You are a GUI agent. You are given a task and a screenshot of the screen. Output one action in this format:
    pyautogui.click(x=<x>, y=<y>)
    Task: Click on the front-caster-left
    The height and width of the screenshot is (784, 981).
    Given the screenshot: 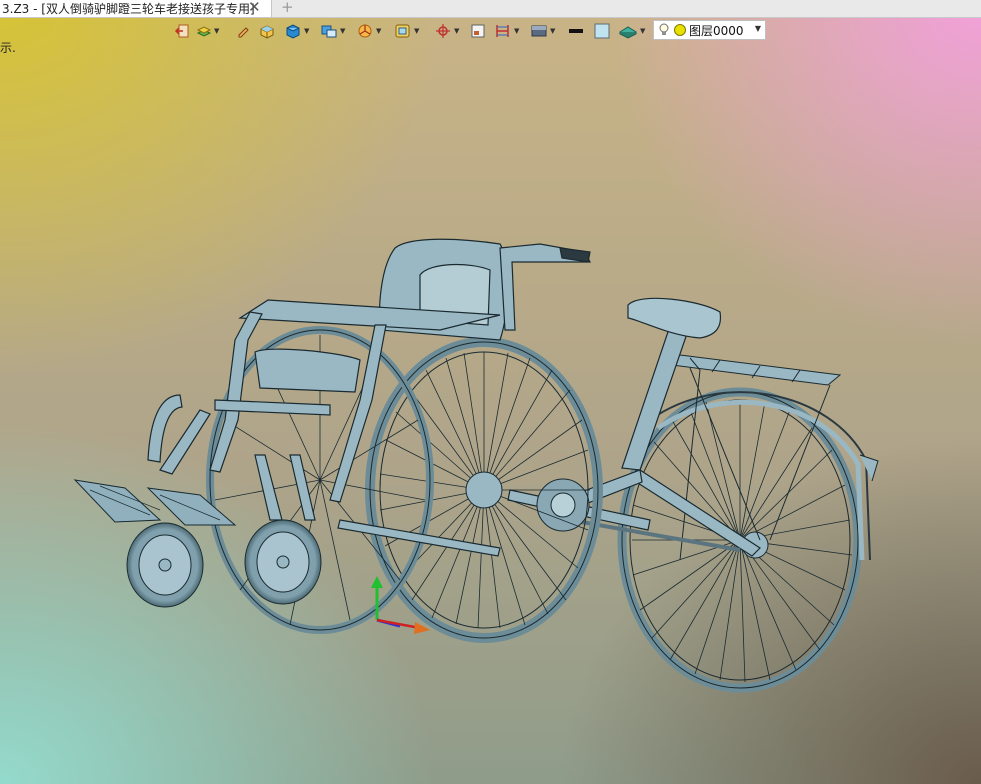 What is the action you would take?
    pyautogui.click(x=165, y=565)
    